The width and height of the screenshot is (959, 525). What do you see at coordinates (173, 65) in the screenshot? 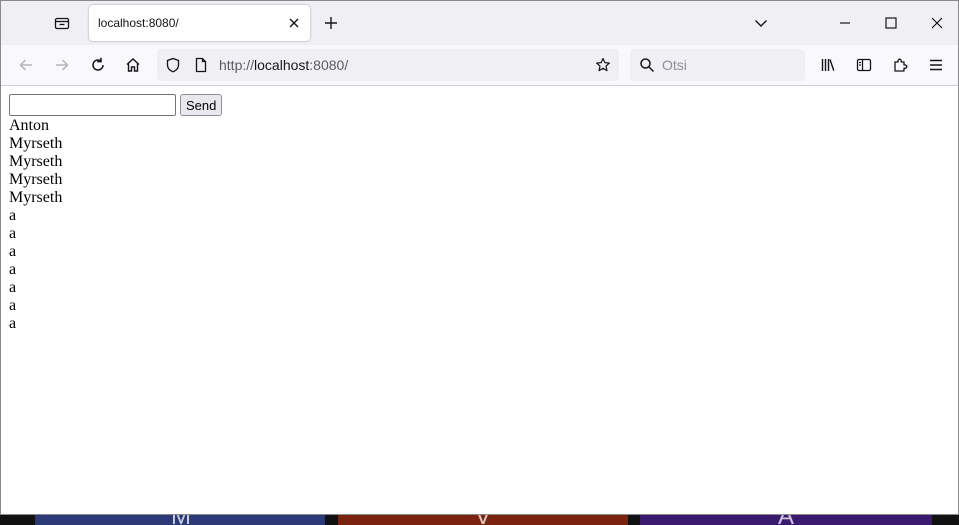
I see `shield-icon` at bounding box center [173, 65].